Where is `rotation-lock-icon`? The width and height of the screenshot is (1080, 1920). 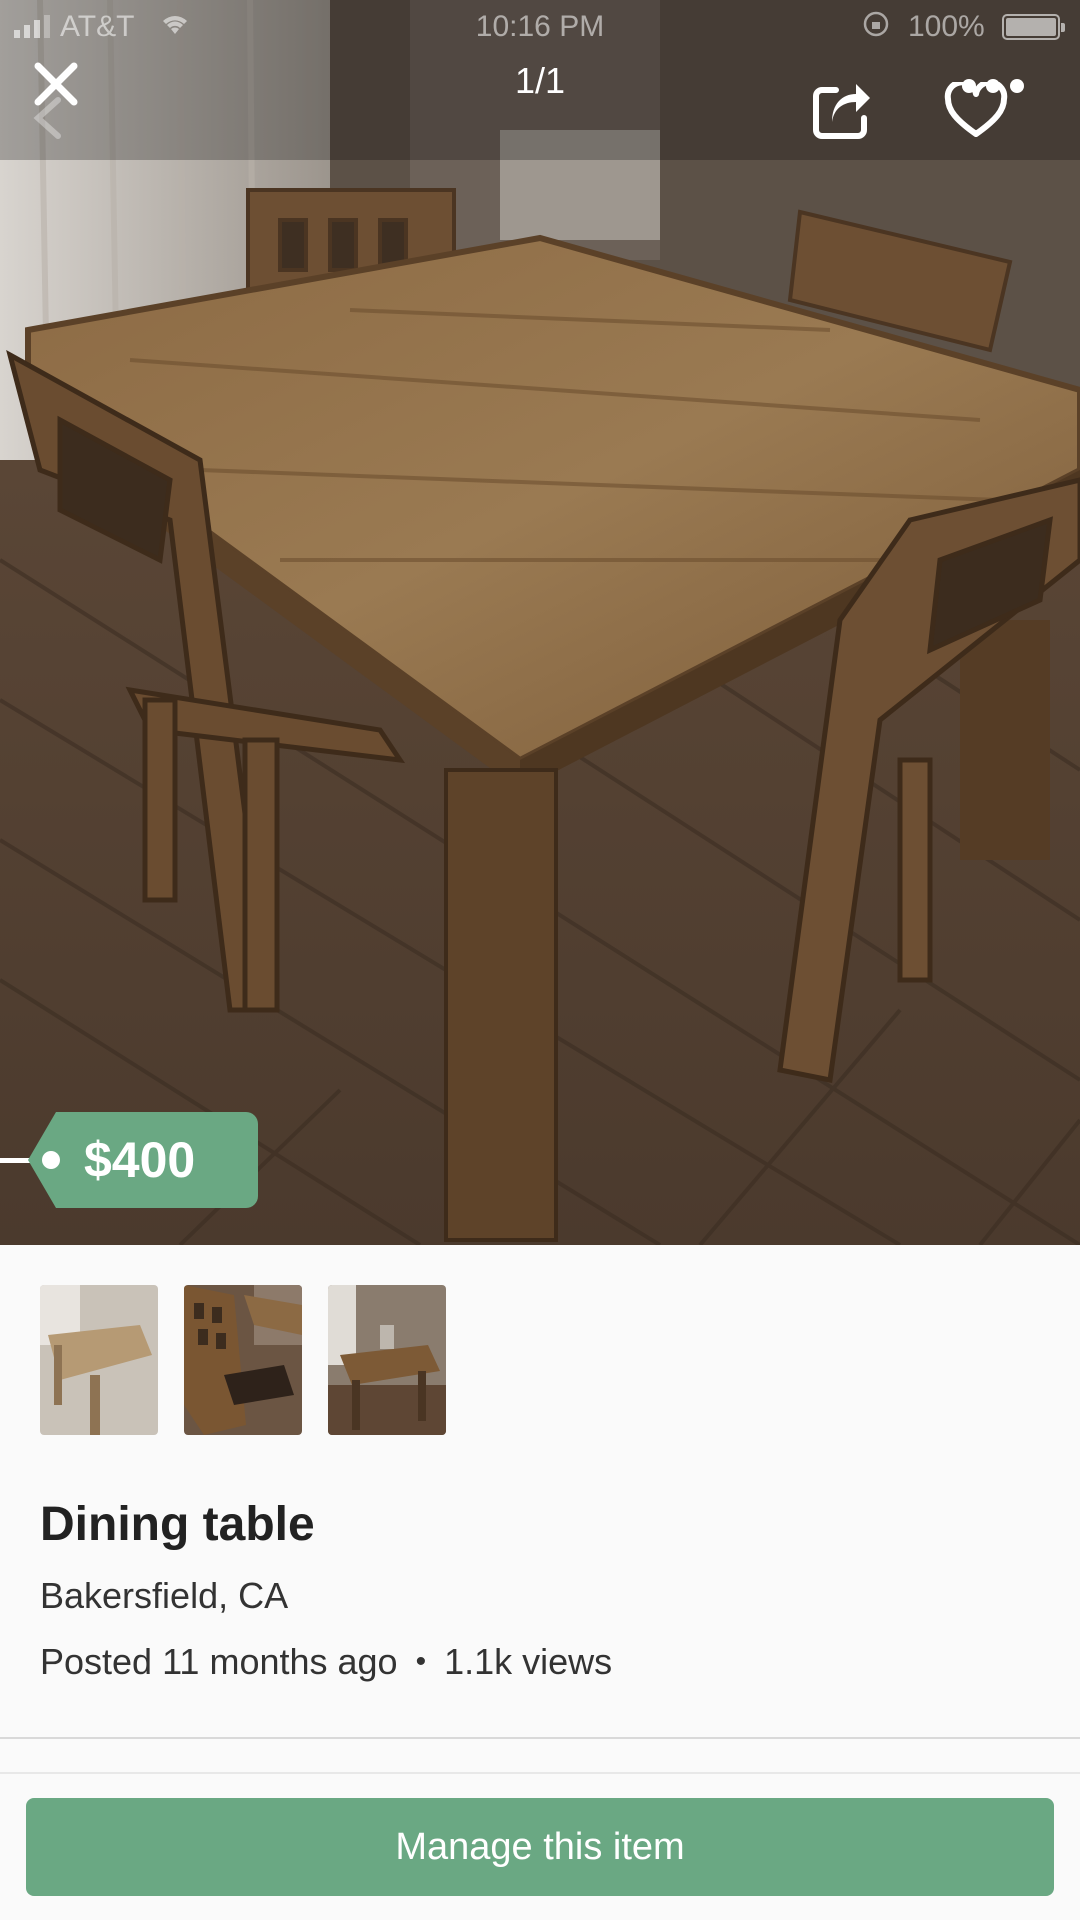 rotation-lock-icon is located at coordinates (876, 27).